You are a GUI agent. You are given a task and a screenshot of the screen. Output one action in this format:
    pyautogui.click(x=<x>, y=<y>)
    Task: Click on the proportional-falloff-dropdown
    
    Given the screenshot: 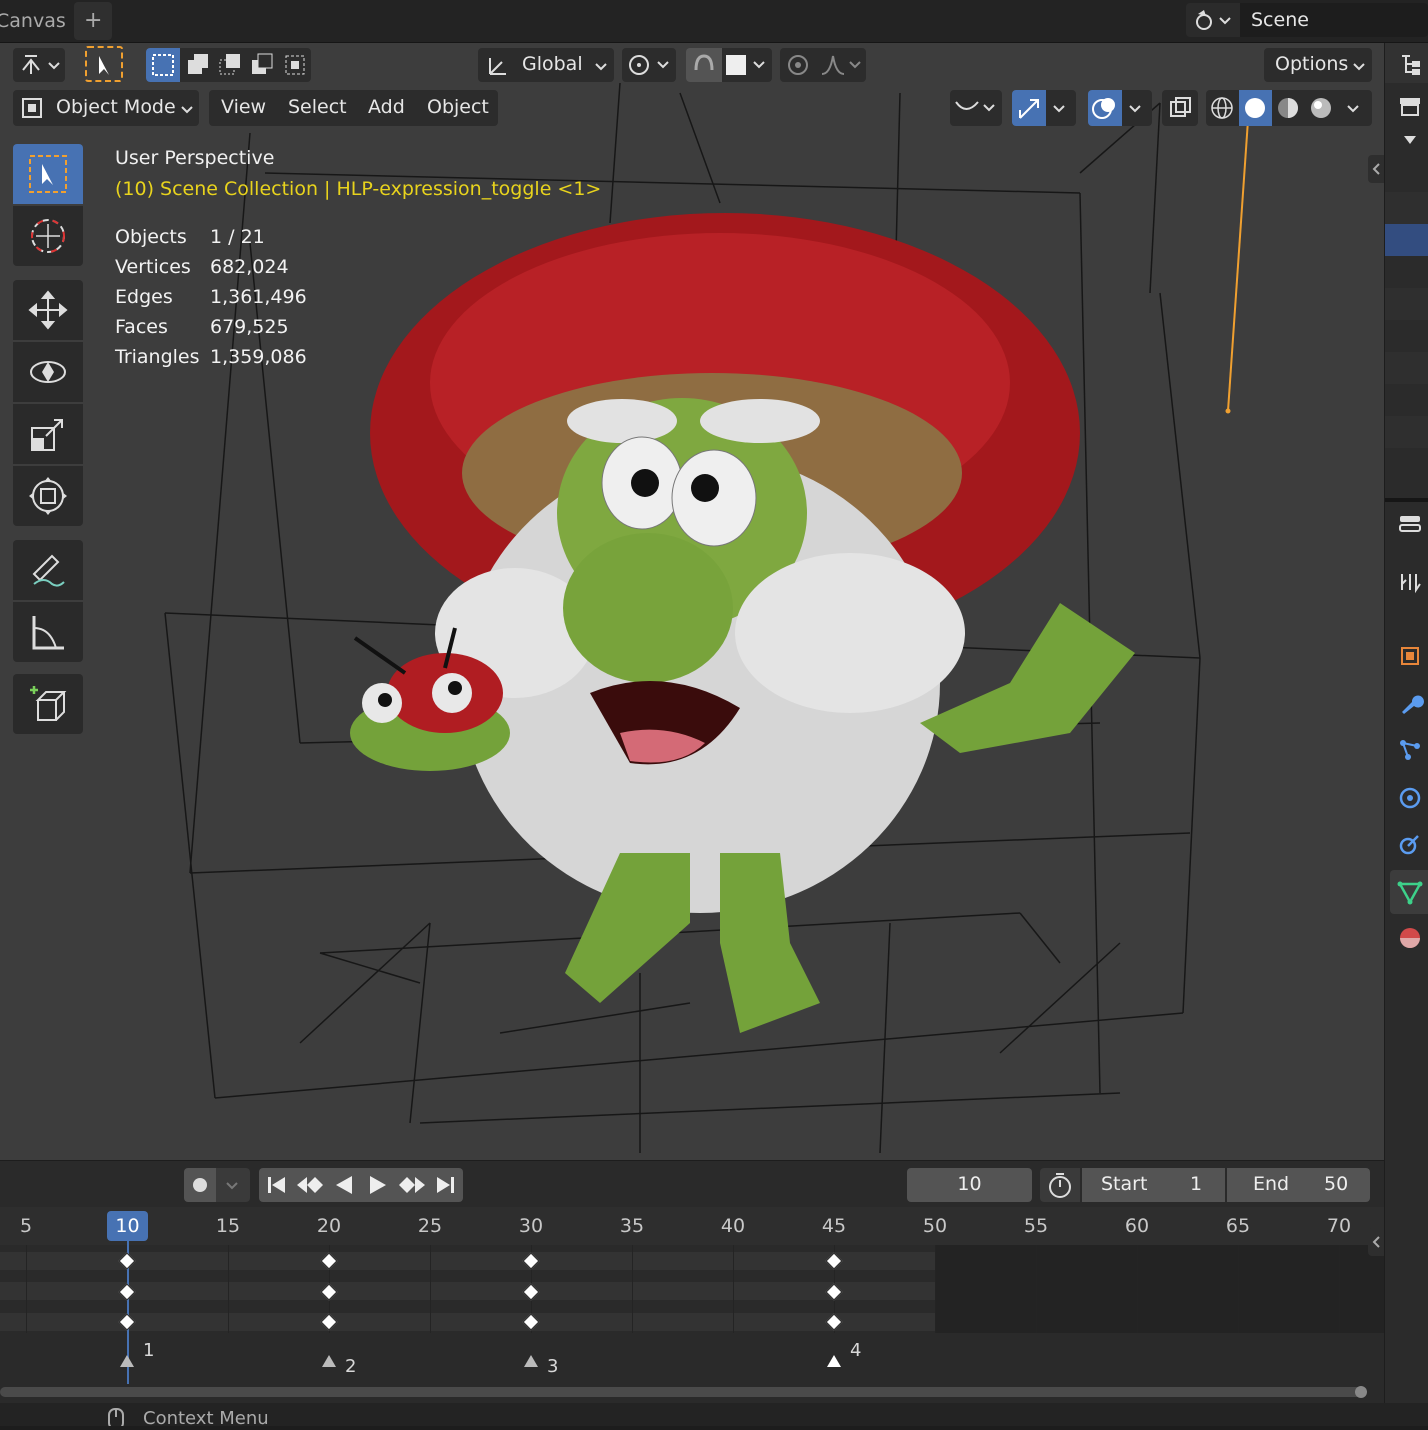 What is the action you would take?
    pyautogui.click(x=841, y=65)
    